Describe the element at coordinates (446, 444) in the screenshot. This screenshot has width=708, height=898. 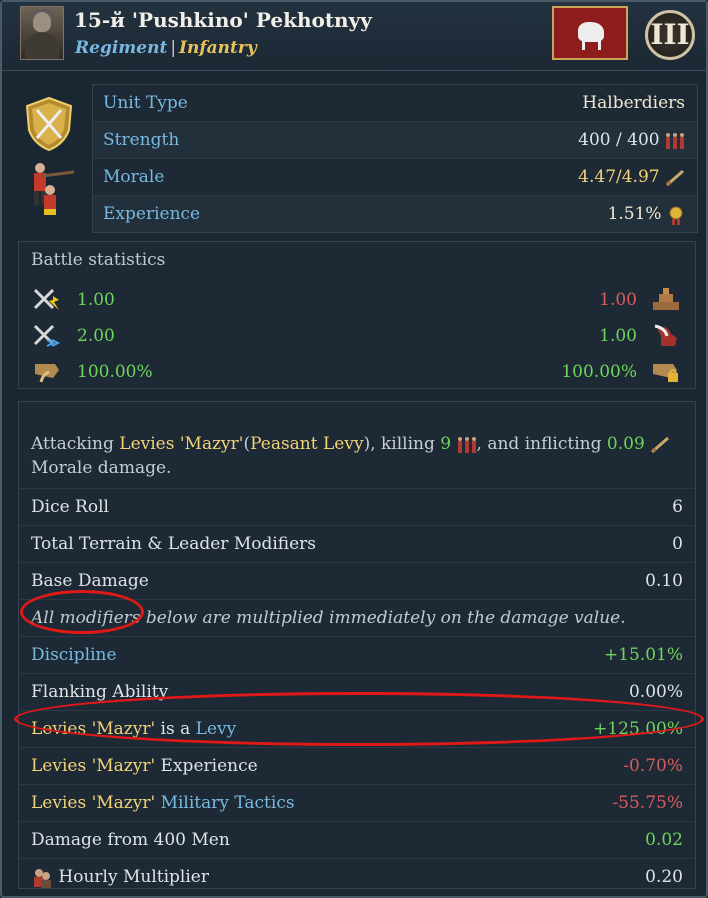
I see `kills-value: 9` at that location.